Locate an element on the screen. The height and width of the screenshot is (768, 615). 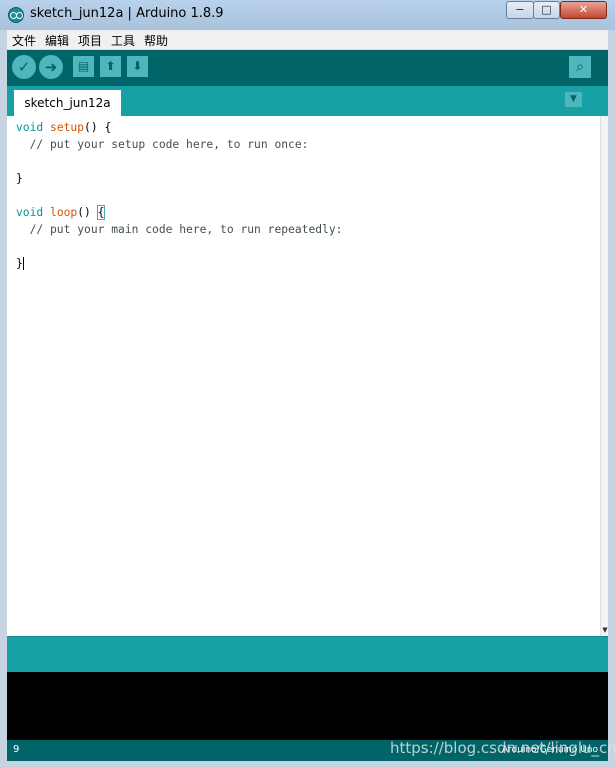
minimize-button: − is located at coordinates (520, 10).